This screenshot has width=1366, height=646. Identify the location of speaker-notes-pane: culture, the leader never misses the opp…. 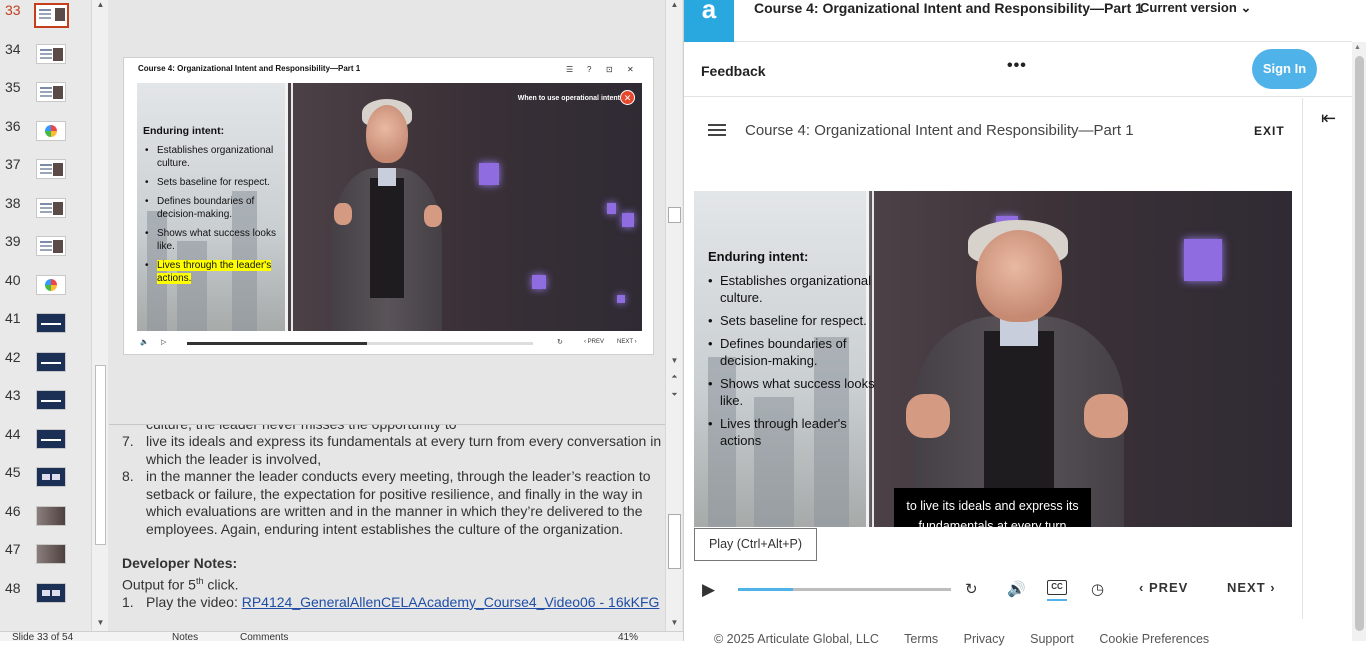
(387, 527).